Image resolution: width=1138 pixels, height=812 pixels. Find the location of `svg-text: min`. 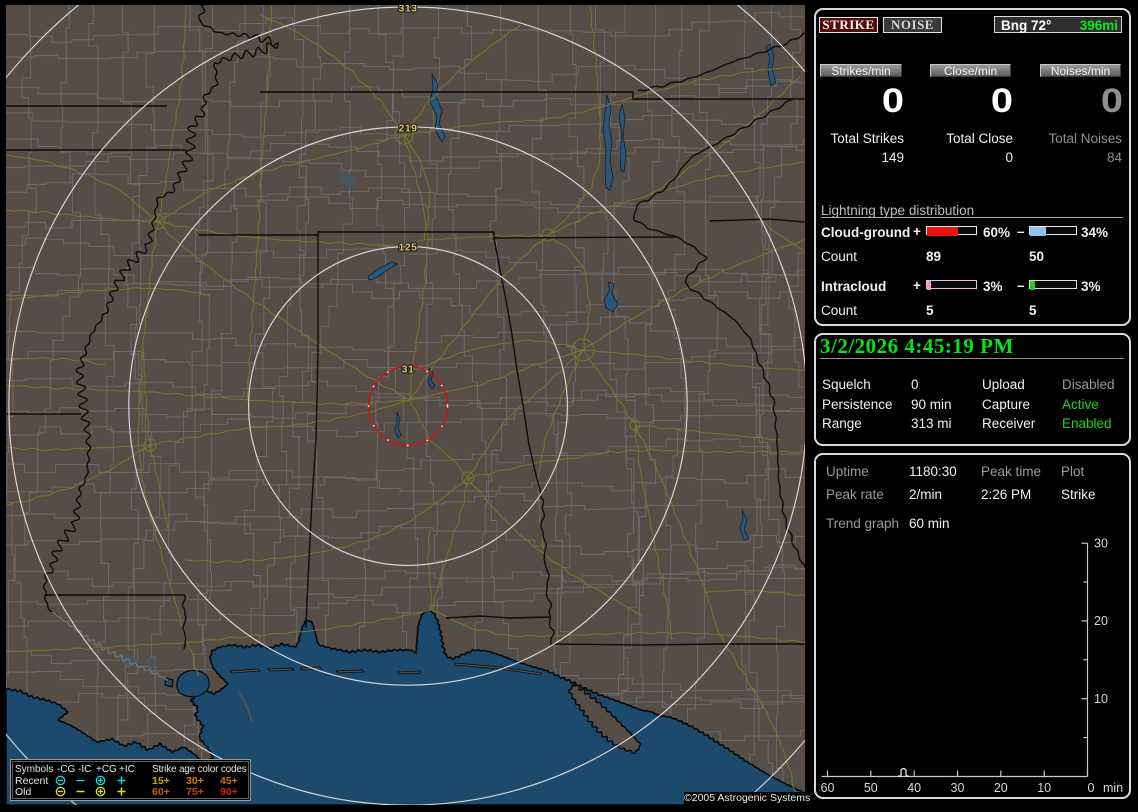

svg-text: min is located at coordinates (1113, 788).